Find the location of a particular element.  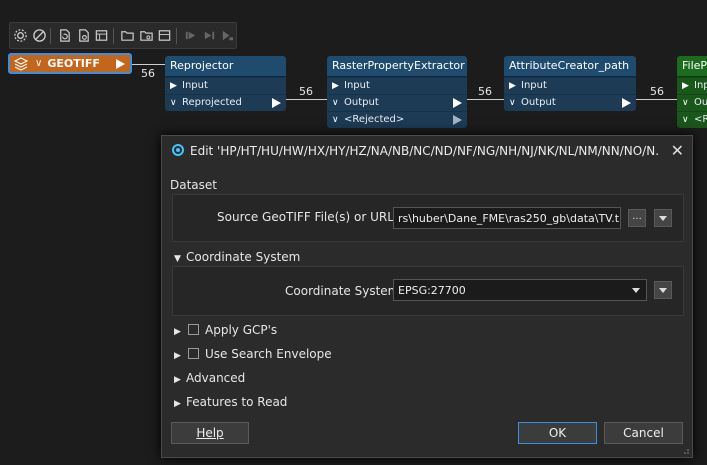

dataset-section-label: Dataset is located at coordinates (193, 185).